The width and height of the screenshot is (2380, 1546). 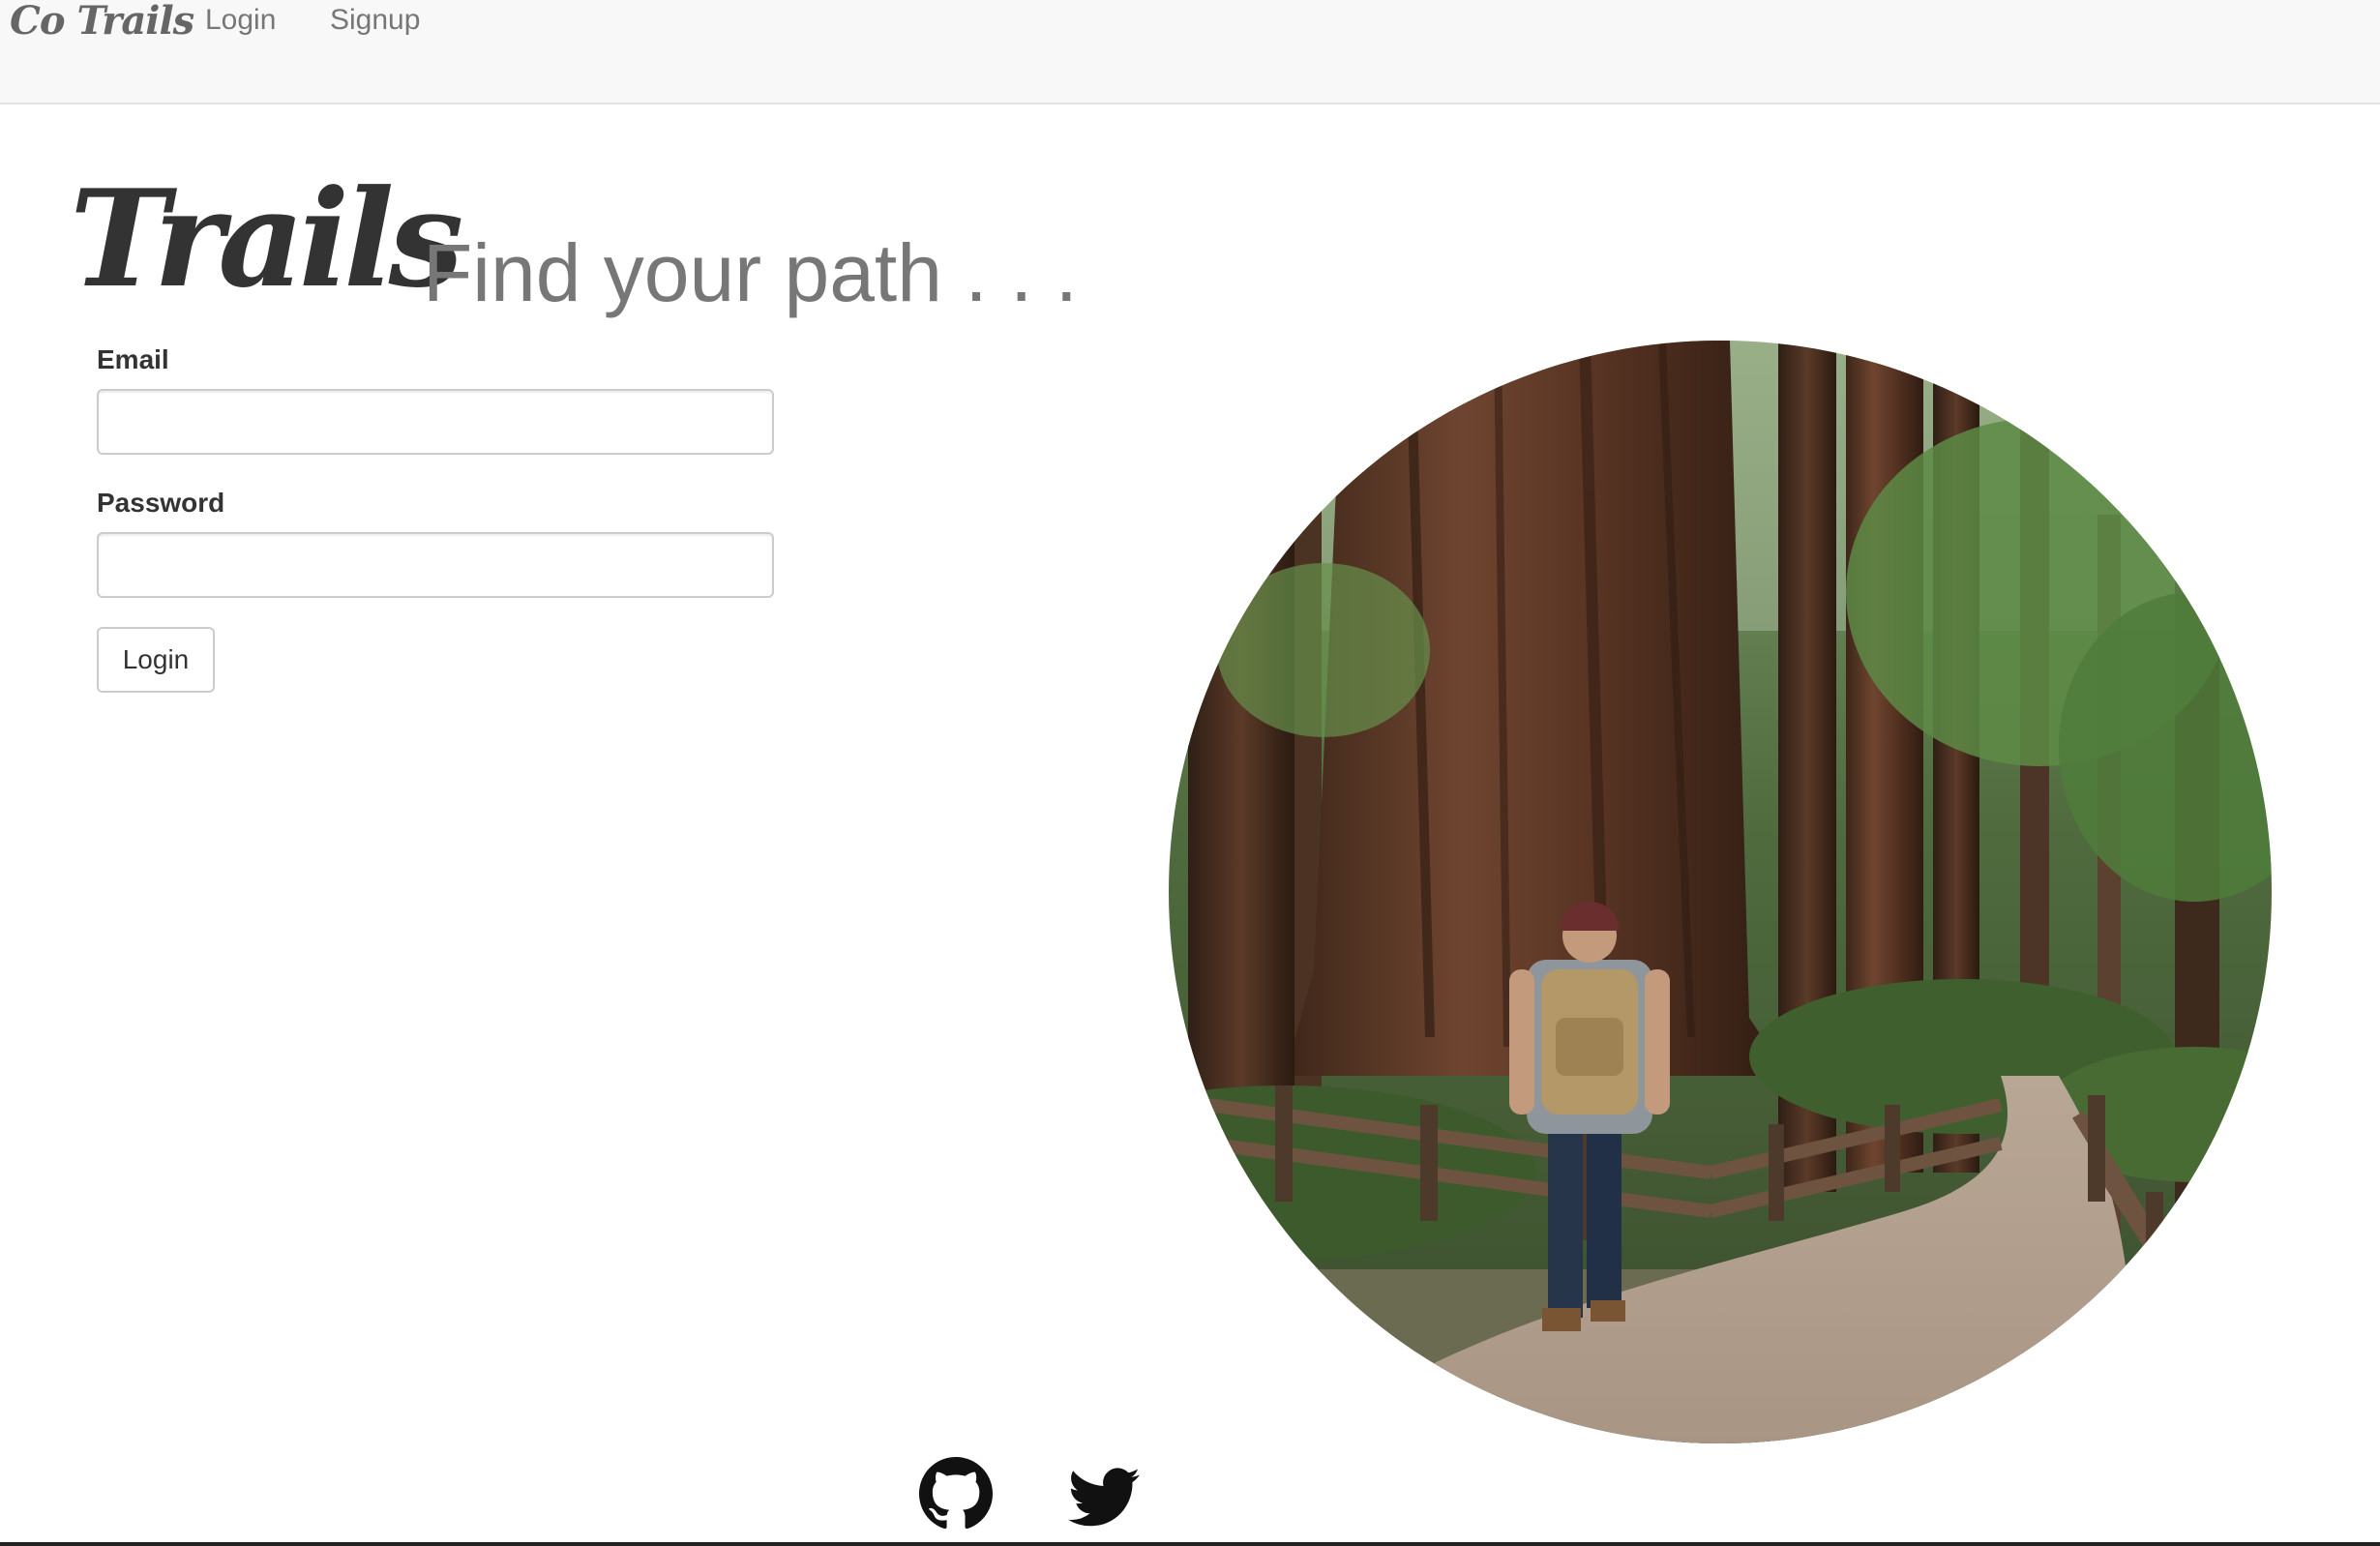 What do you see at coordinates (751, 272) in the screenshot?
I see `hero-tagline: Find your path . . .` at bounding box center [751, 272].